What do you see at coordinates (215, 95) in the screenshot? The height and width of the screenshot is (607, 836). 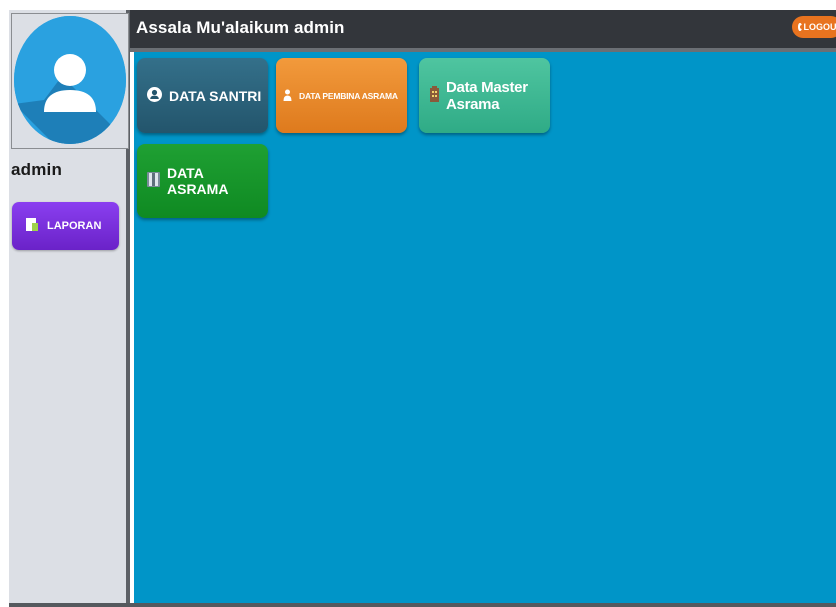 I see `data-santri-label: DATA SANTRI` at bounding box center [215, 95].